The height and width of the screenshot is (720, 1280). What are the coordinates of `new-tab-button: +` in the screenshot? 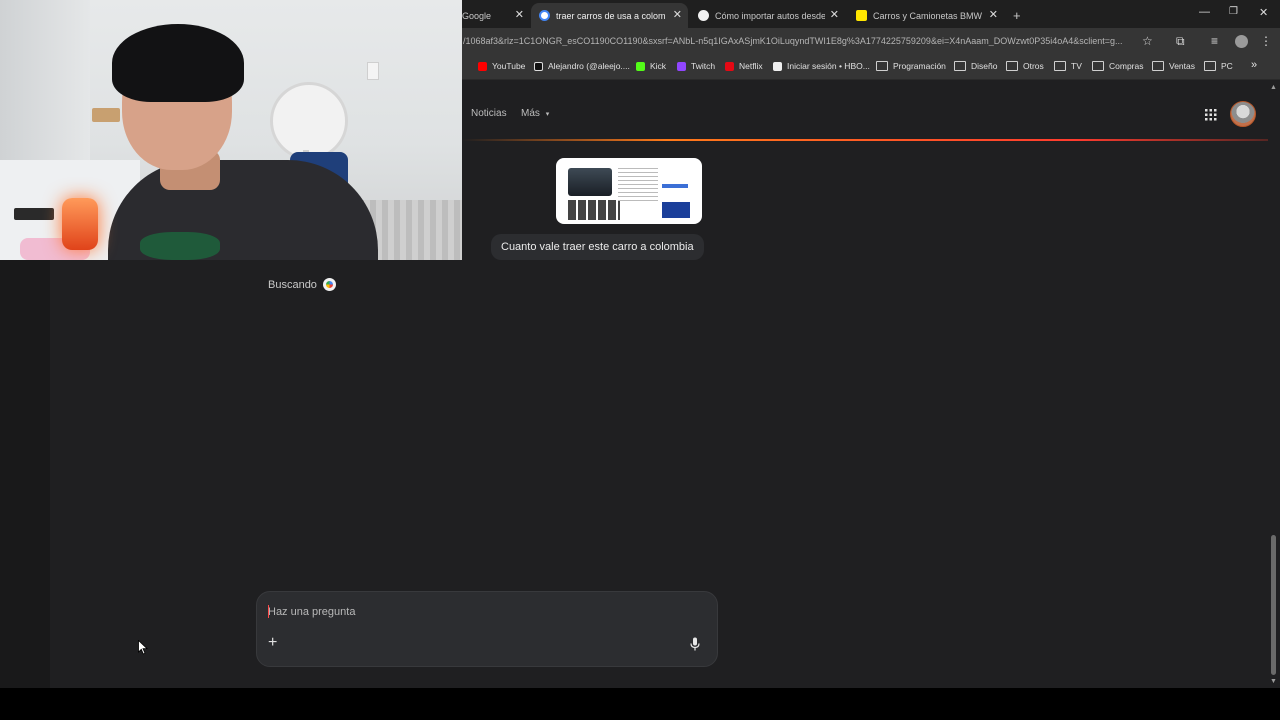 It's located at (1017, 15).